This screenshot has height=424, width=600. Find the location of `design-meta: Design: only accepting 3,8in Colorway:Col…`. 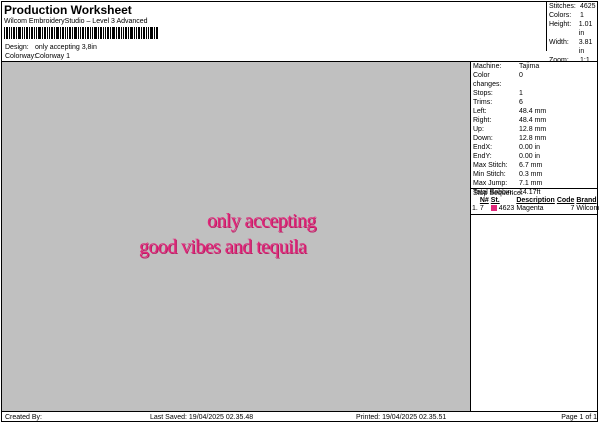

design-meta: Design: only accepting 3,8in Colorway:Col… is located at coordinates (51, 52).